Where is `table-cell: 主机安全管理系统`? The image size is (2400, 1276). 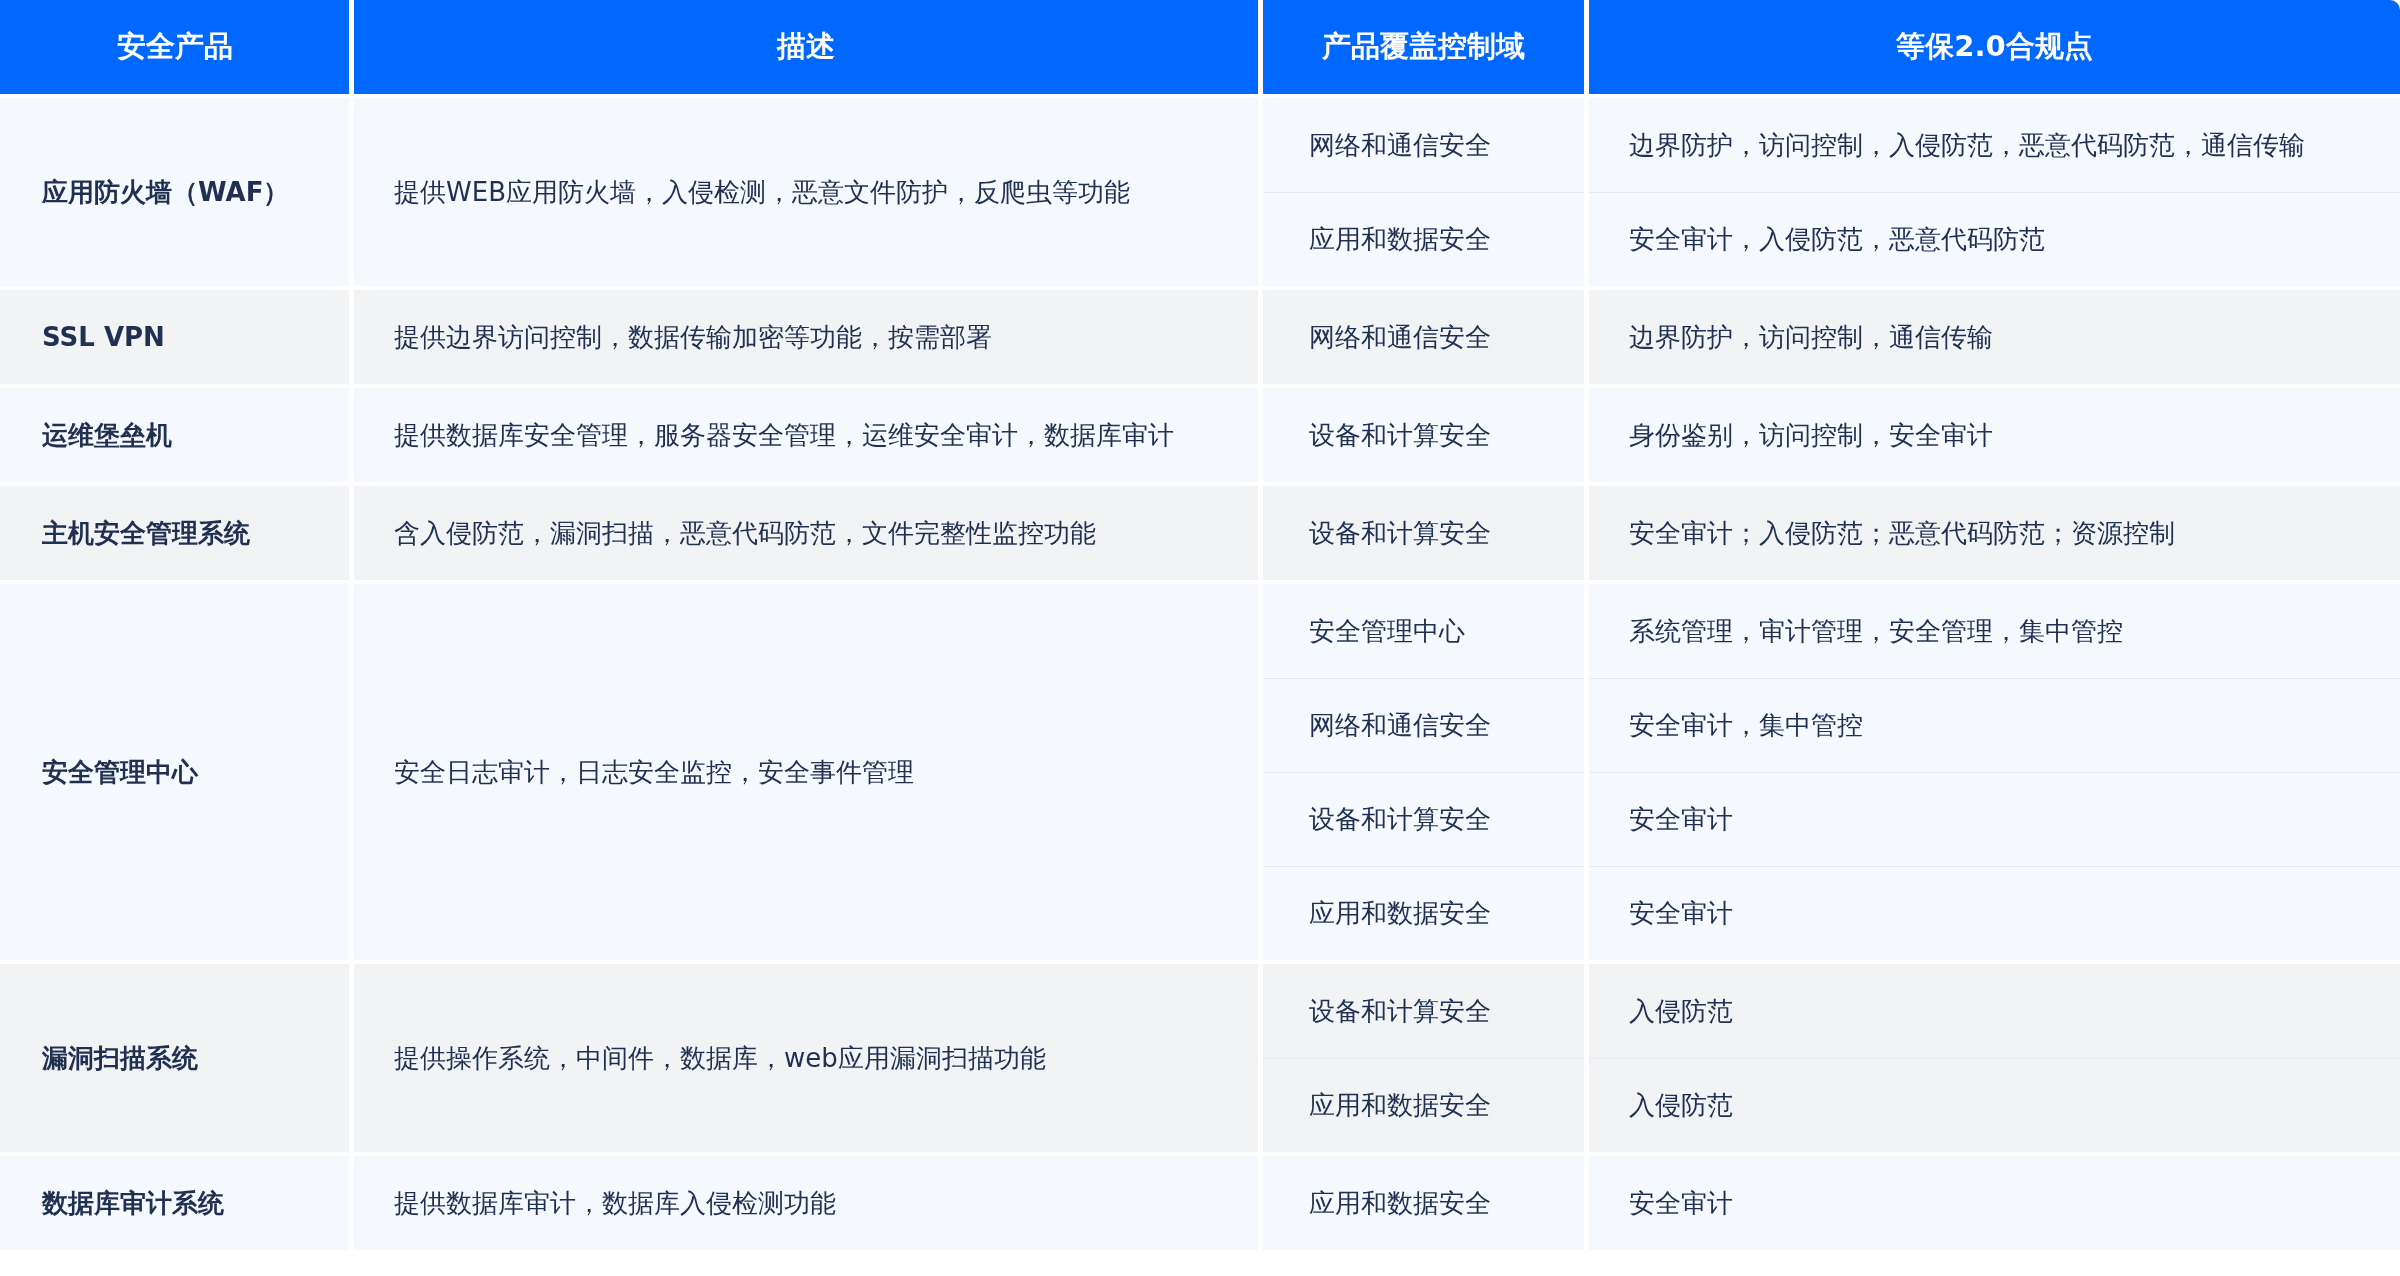 table-cell: 主机安全管理系统 is located at coordinates (174, 533).